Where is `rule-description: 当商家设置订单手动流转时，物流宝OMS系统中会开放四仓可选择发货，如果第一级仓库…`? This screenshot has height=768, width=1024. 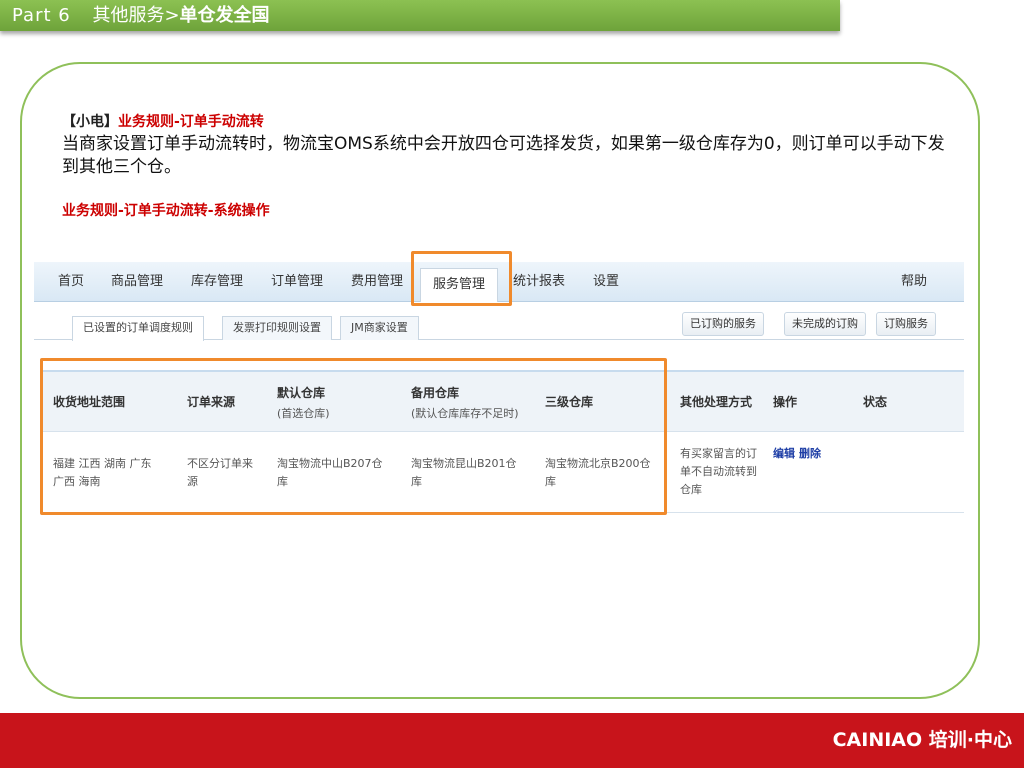
rule-description: 当商家设置订单手动流转时，物流宝OMS系统中会开放四仓可选择发货，如果第一级仓库… is located at coordinates (503, 155).